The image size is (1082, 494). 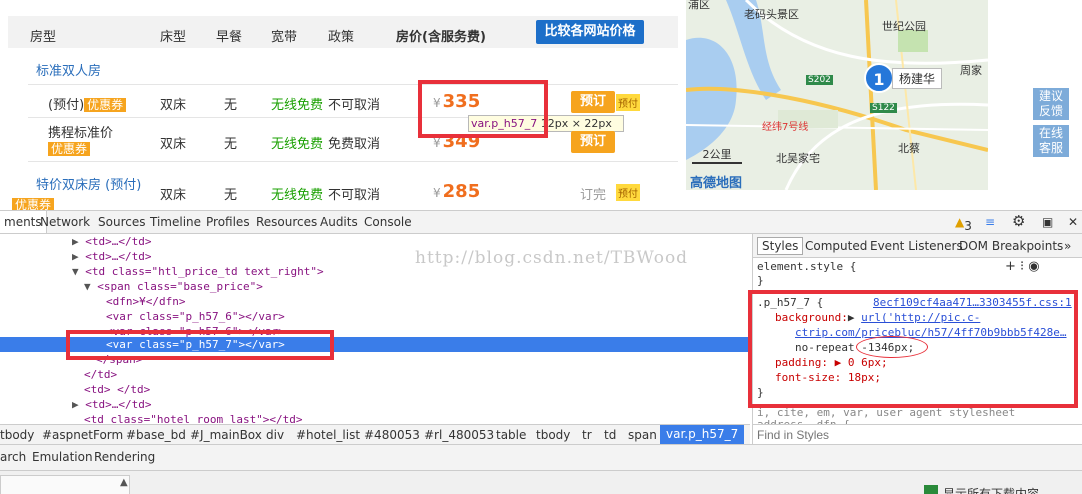 What do you see at coordinates (1047, 222) in the screenshot?
I see `dock-icon: ▣` at bounding box center [1047, 222].